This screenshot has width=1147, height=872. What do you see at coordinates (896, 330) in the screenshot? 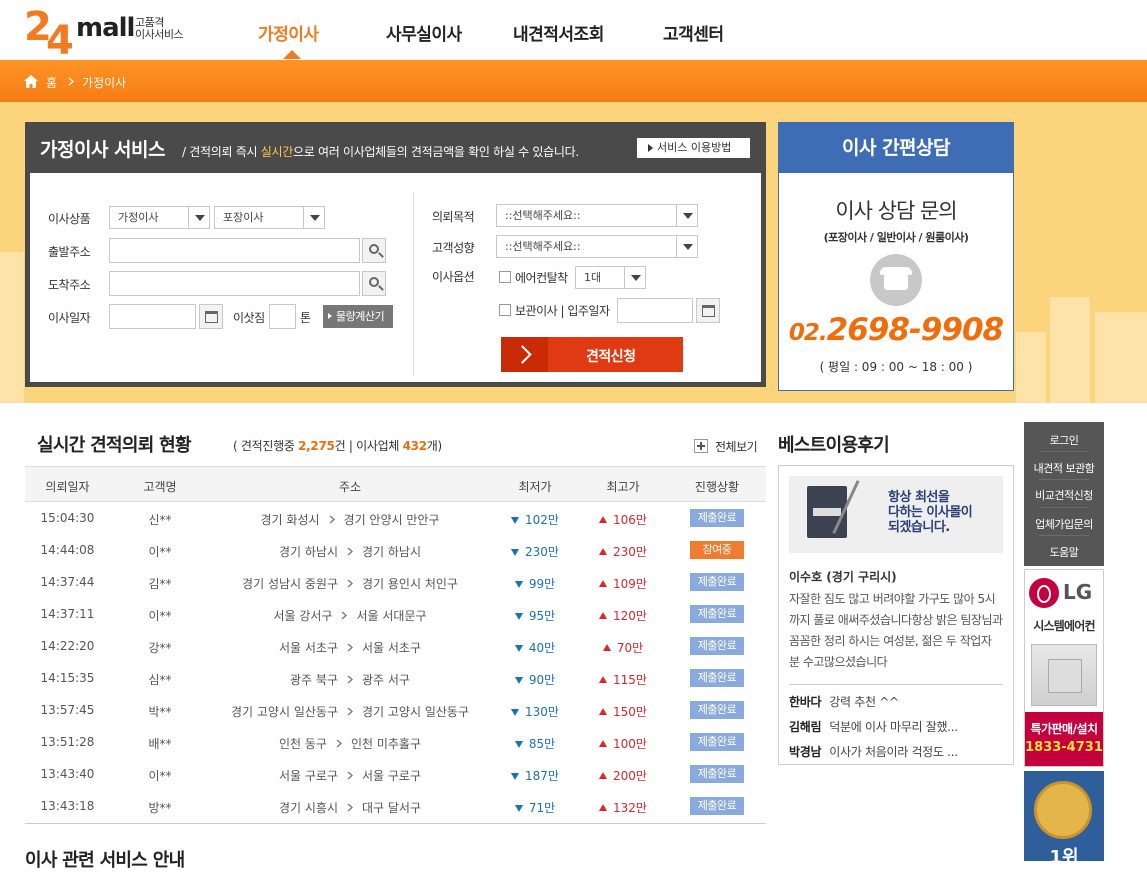
I see `consult-phone: 02.2698-9908` at bounding box center [896, 330].